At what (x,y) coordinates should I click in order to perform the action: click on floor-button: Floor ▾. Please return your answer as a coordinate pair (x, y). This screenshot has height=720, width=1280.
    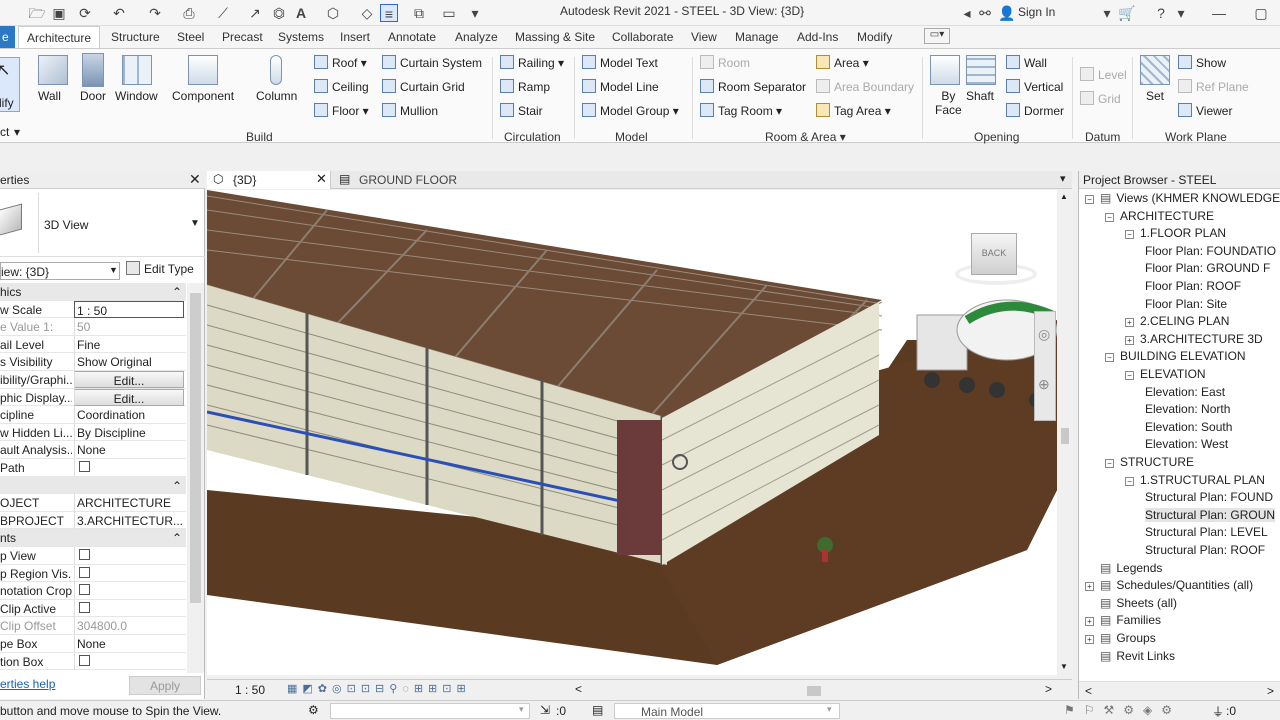
    Looking at the image, I should click on (341, 110).